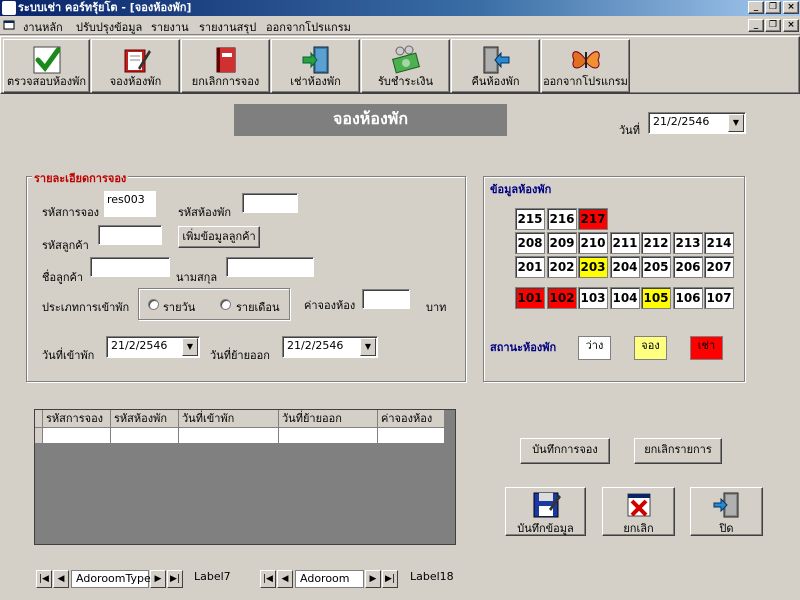 The width and height of the screenshot is (800, 600). What do you see at coordinates (562, 243) in the screenshot?
I see `room-209: 209` at bounding box center [562, 243].